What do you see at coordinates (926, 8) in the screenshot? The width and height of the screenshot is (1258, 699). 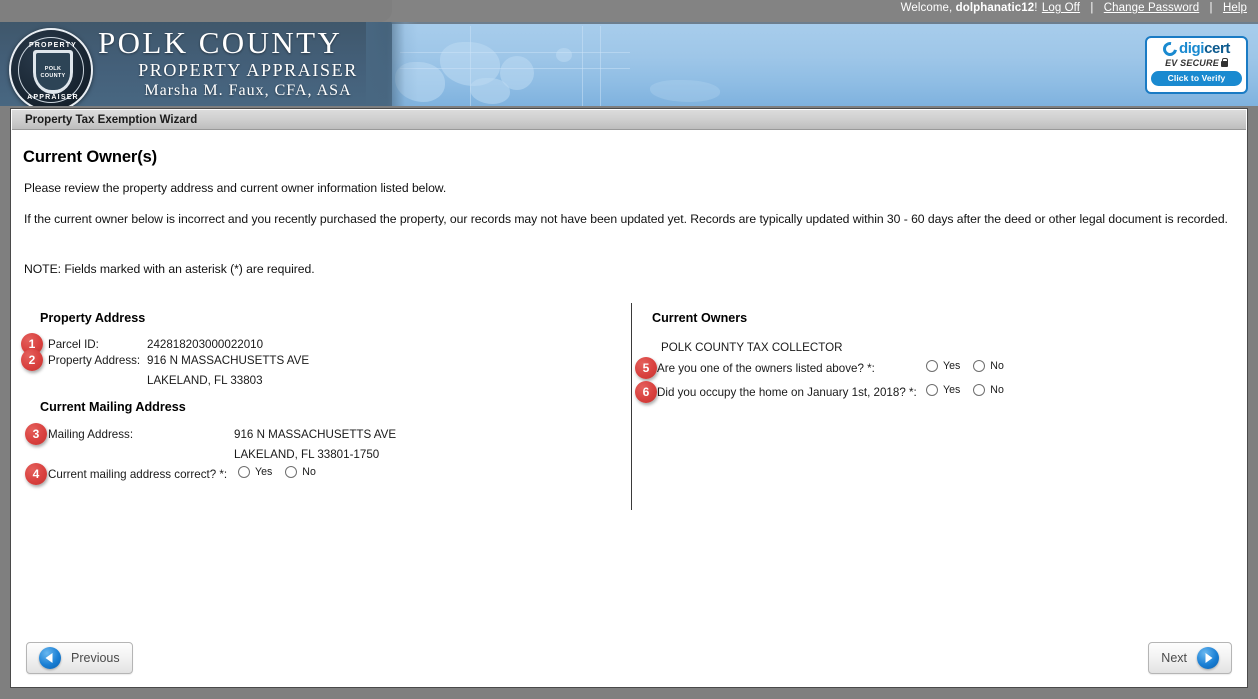 I see `welcome-prefix: Welcome,` at bounding box center [926, 8].